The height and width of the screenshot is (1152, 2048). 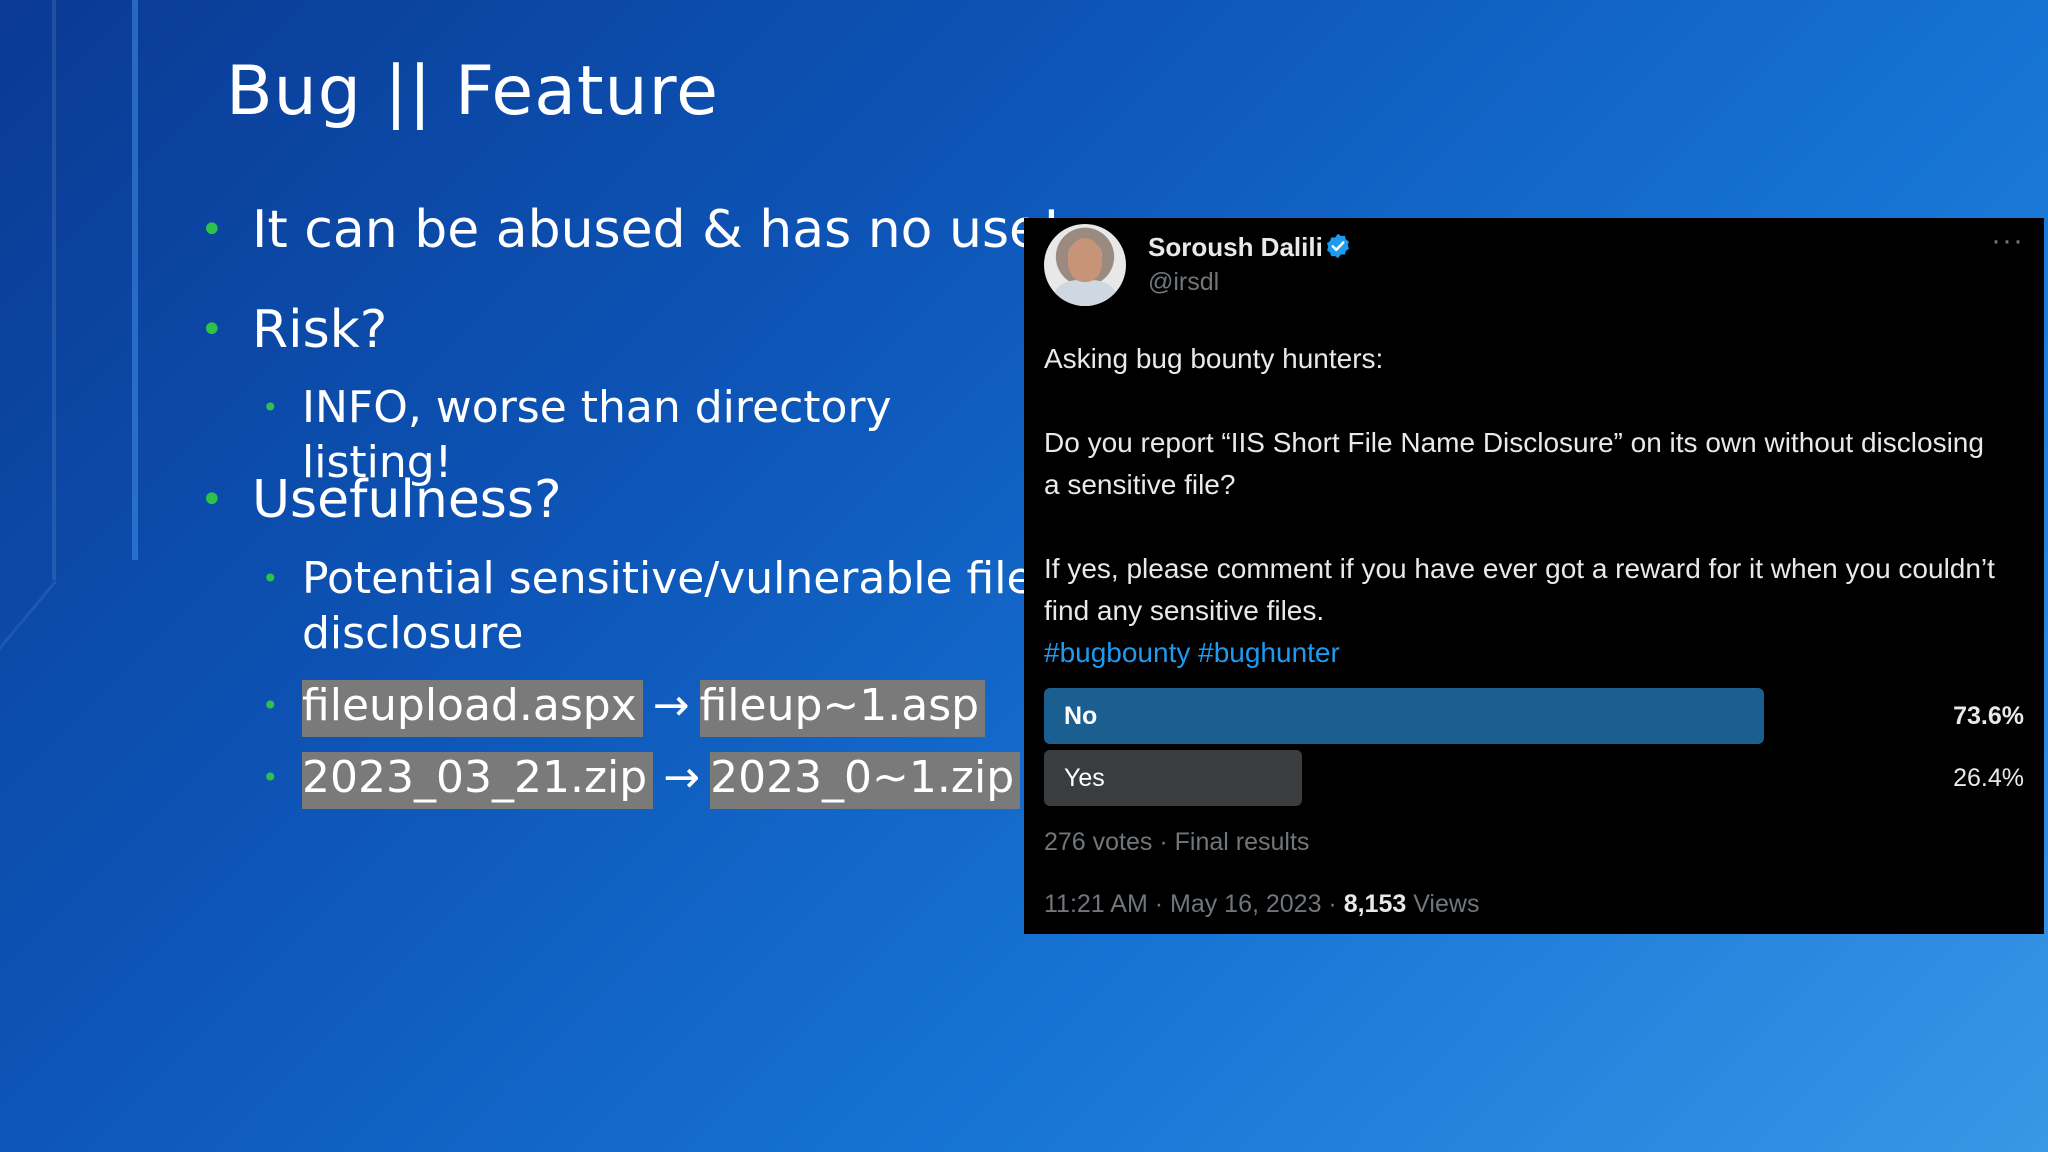 I want to click on short-filename: 2023_0~1.zip, so click(x=865, y=780).